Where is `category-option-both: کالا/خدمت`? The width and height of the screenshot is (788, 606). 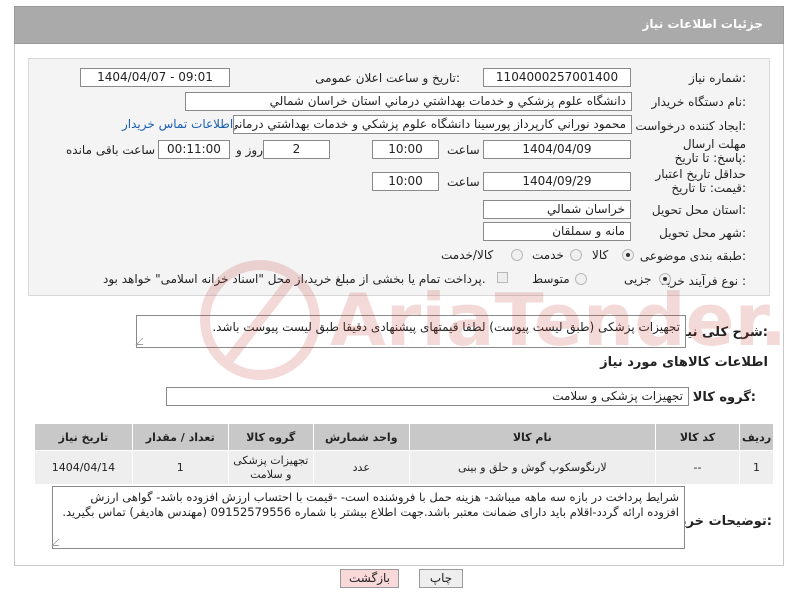
category-option-both: کالا/خدمت is located at coordinates (467, 255).